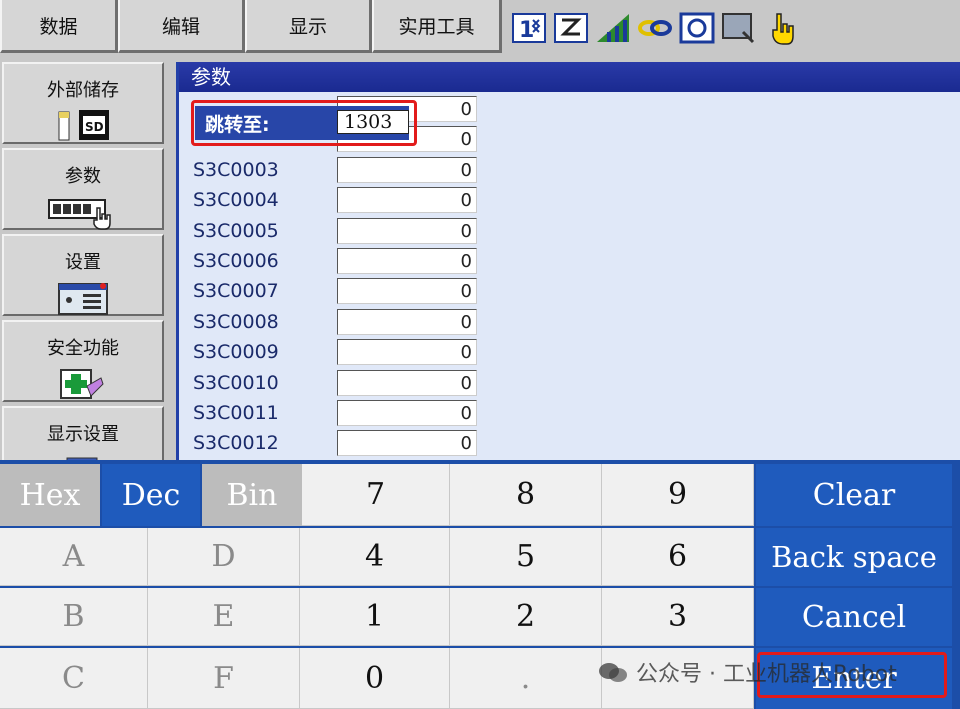 Image resolution: width=960 pixels, height=709 pixels. I want to click on setup-panel-icon, so click(83, 300).